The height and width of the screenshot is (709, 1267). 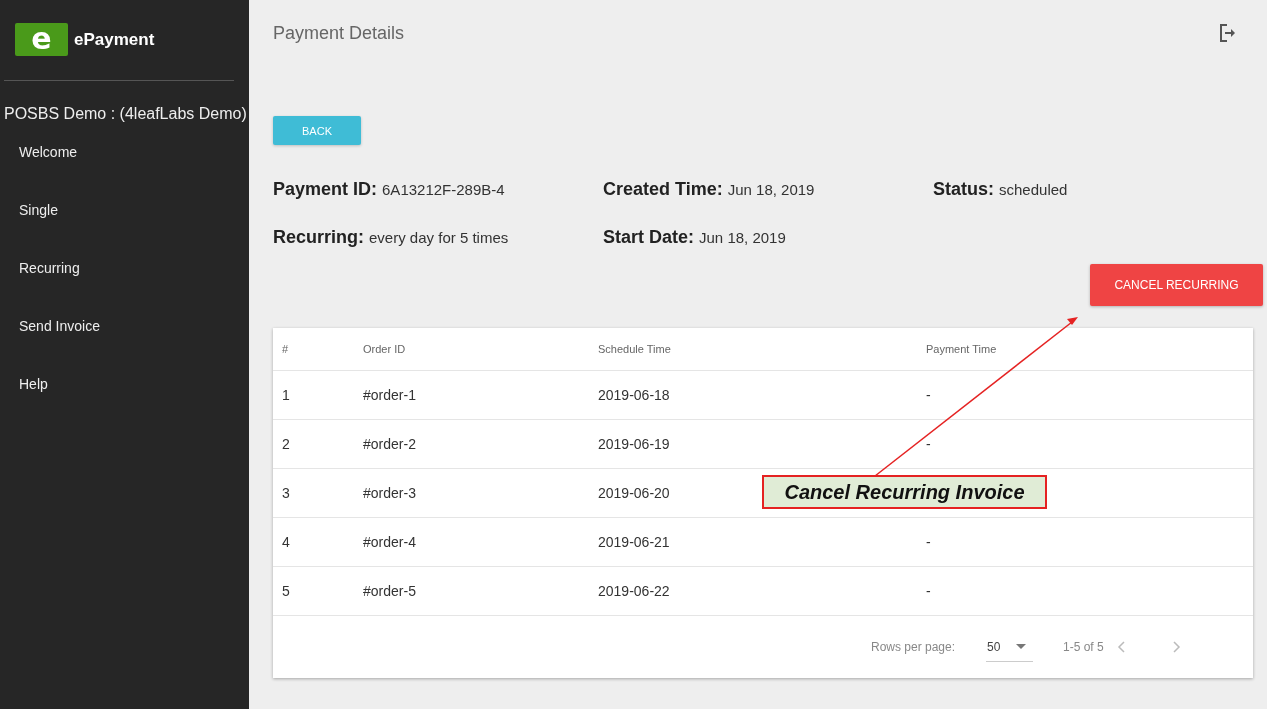 What do you see at coordinates (1084, 647) in the screenshot?
I see `page-range: 1-5 of 5` at bounding box center [1084, 647].